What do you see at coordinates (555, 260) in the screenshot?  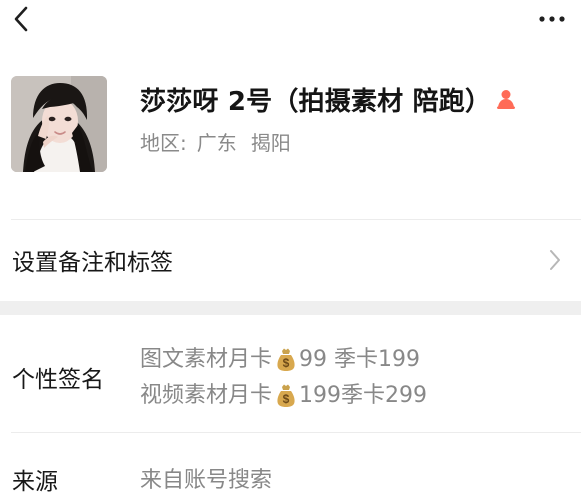 I see `chevron-right-icon` at bounding box center [555, 260].